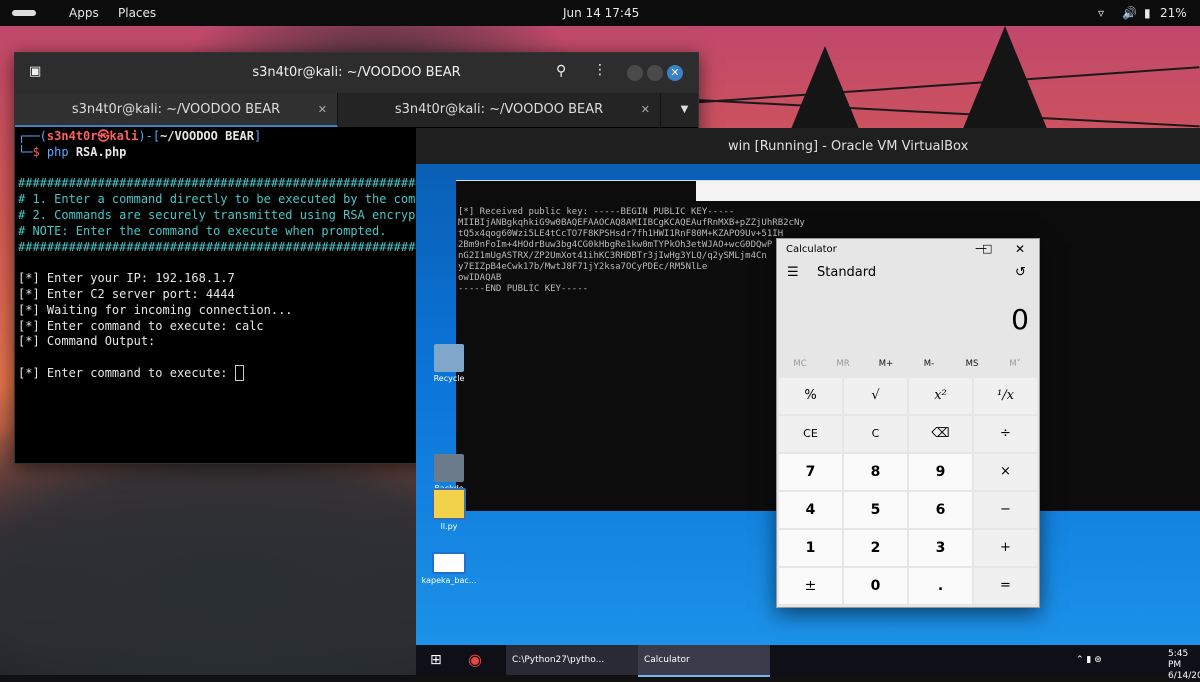 The height and width of the screenshot is (682, 1200). I want to click on backspace-button: ⌫, so click(940, 434).